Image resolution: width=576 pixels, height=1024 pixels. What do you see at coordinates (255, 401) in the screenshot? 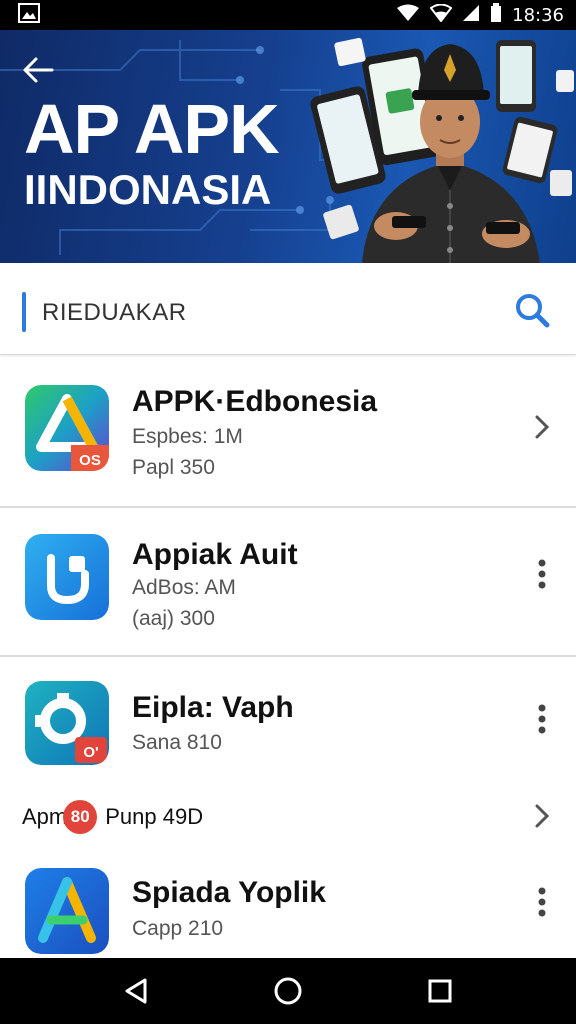
I see `app-title: APPK·Edbonesia` at bounding box center [255, 401].